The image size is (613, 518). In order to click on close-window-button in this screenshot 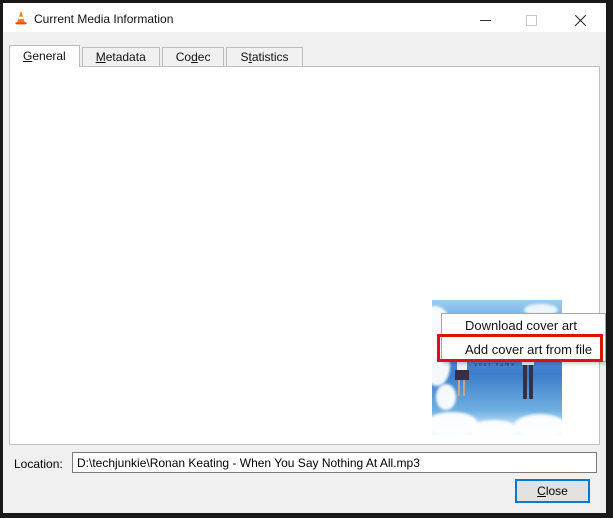, I will do `click(580, 20)`.